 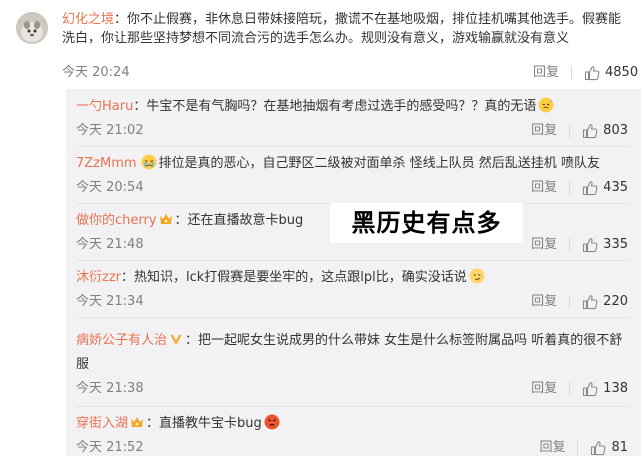 I want to click on verified-v-badge-icon, so click(x=176, y=338).